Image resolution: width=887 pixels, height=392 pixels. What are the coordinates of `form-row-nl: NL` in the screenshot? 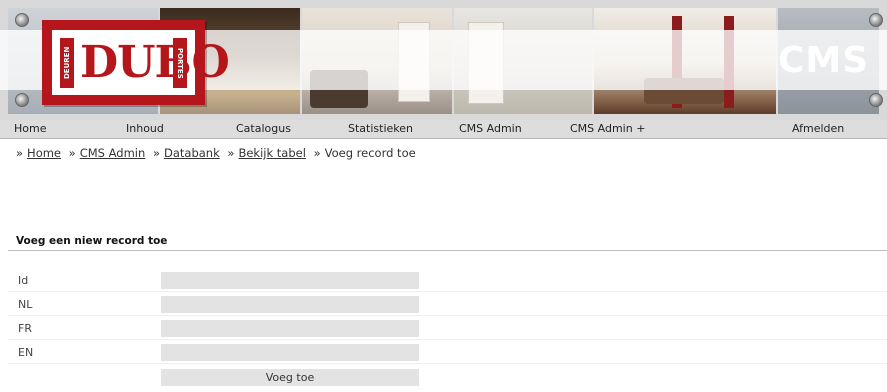 It's located at (447, 305).